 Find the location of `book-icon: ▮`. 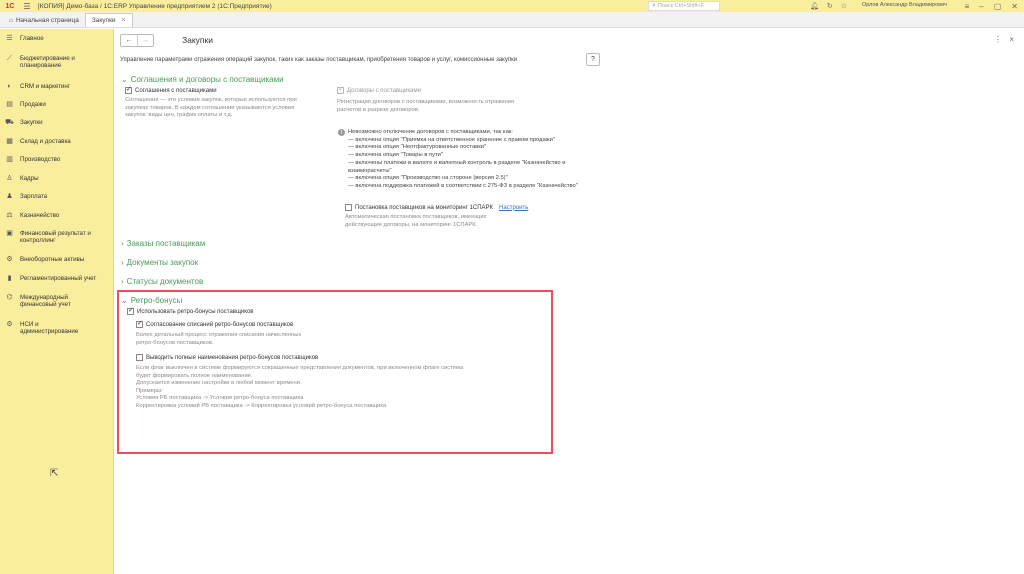

book-icon: ▮ is located at coordinates (9, 278).